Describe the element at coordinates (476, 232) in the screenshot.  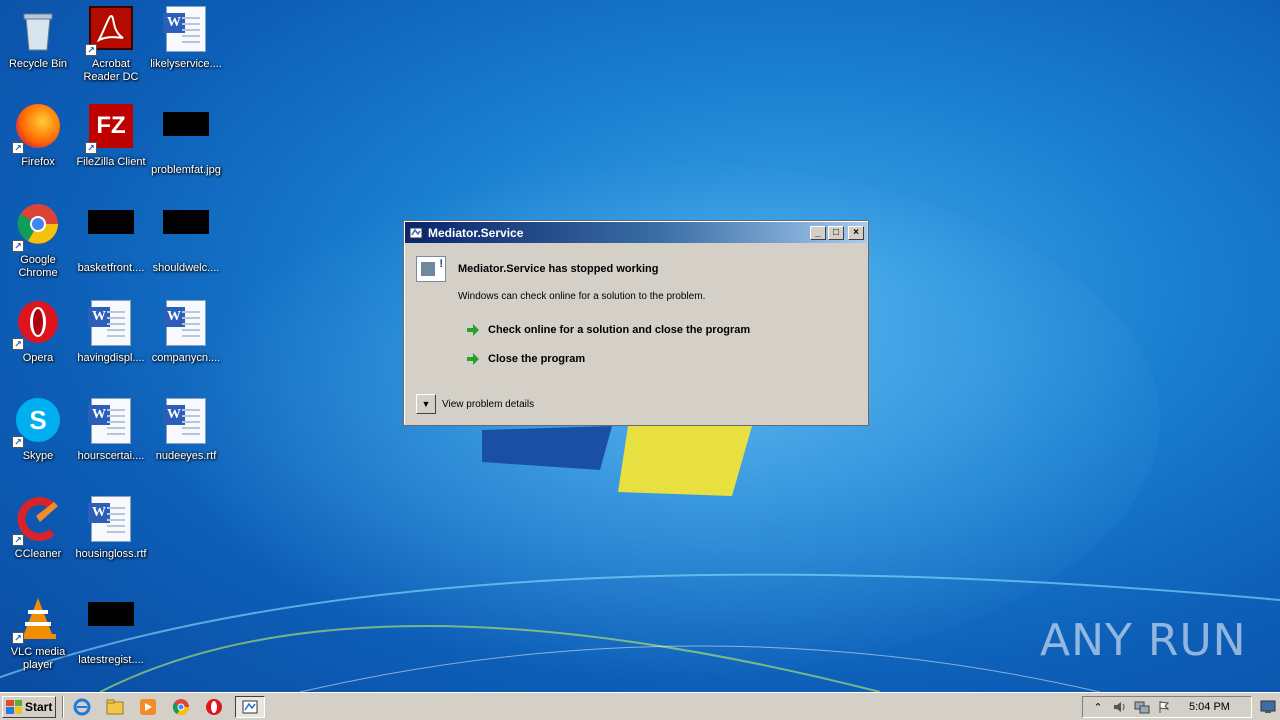
I see `dialog-title: Mediator.Service` at that location.